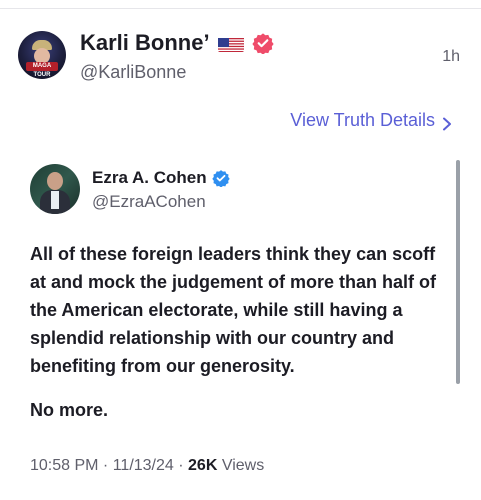 The height and width of the screenshot is (500, 481). What do you see at coordinates (149, 178) in the screenshot?
I see `quoted-author-name: Ezra A. Cohen` at bounding box center [149, 178].